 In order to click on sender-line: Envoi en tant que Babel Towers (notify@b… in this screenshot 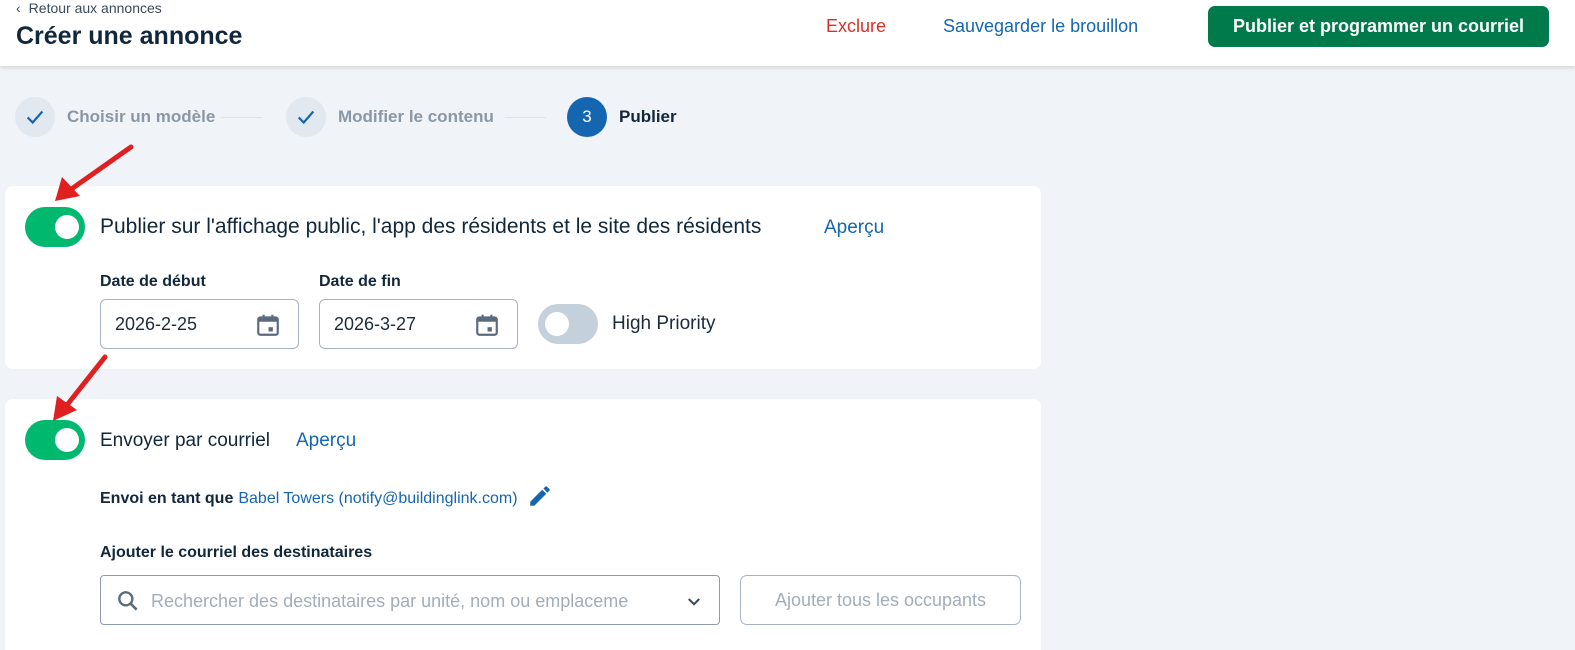, I will do `click(326, 497)`.